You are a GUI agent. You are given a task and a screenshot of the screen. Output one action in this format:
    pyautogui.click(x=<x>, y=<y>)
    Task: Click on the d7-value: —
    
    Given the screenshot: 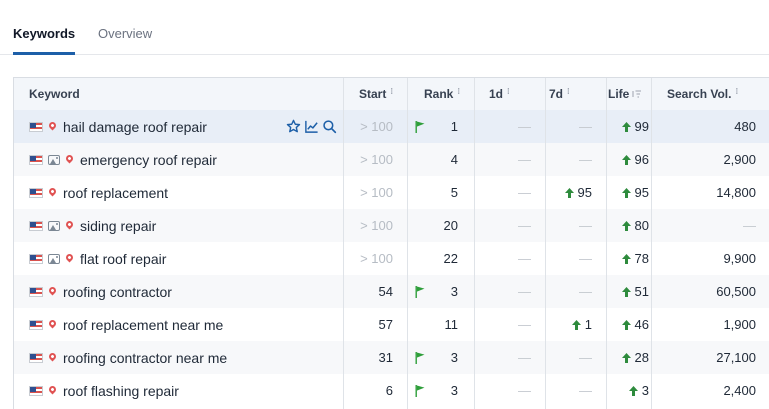 What is the action you would take?
    pyautogui.click(x=585, y=225)
    